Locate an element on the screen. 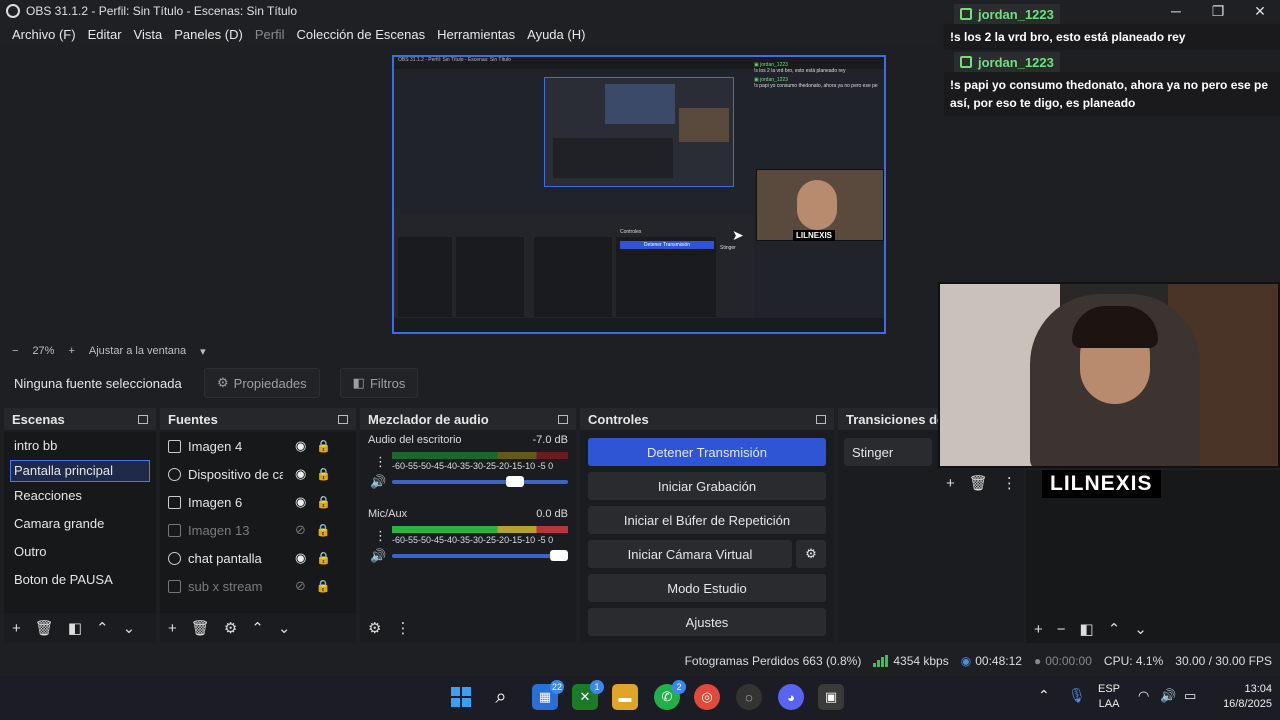 The image size is (1280, 720). nested-webcam: LILNEXIS is located at coordinates (820, 205).